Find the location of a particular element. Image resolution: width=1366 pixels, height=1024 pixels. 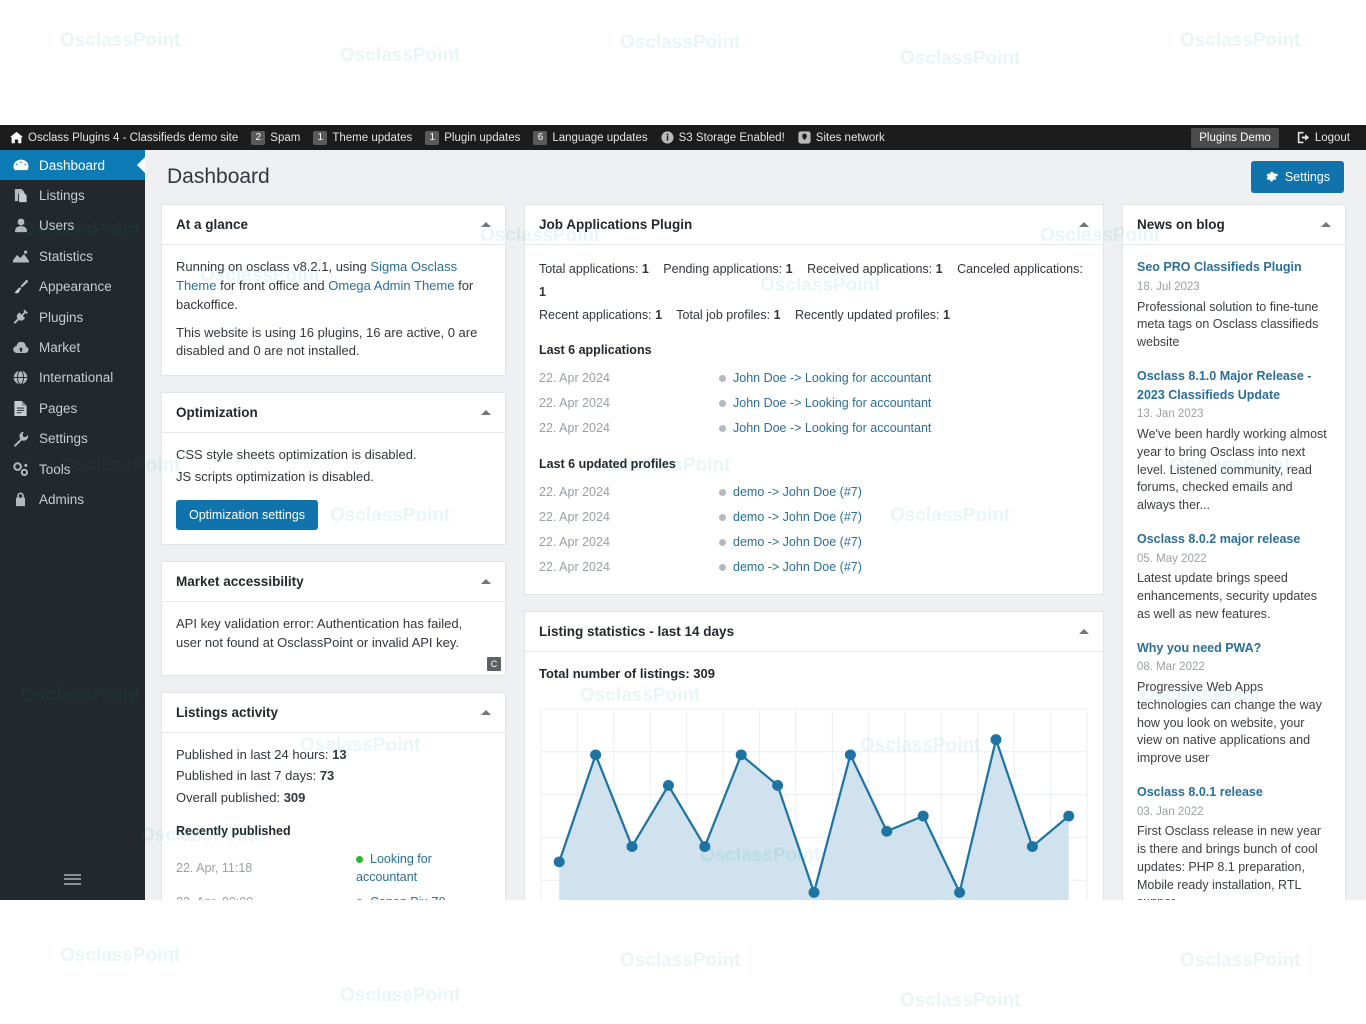

news-title-link: Seo PRO Classifieds Plugin is located at coordinates (1219, 267).